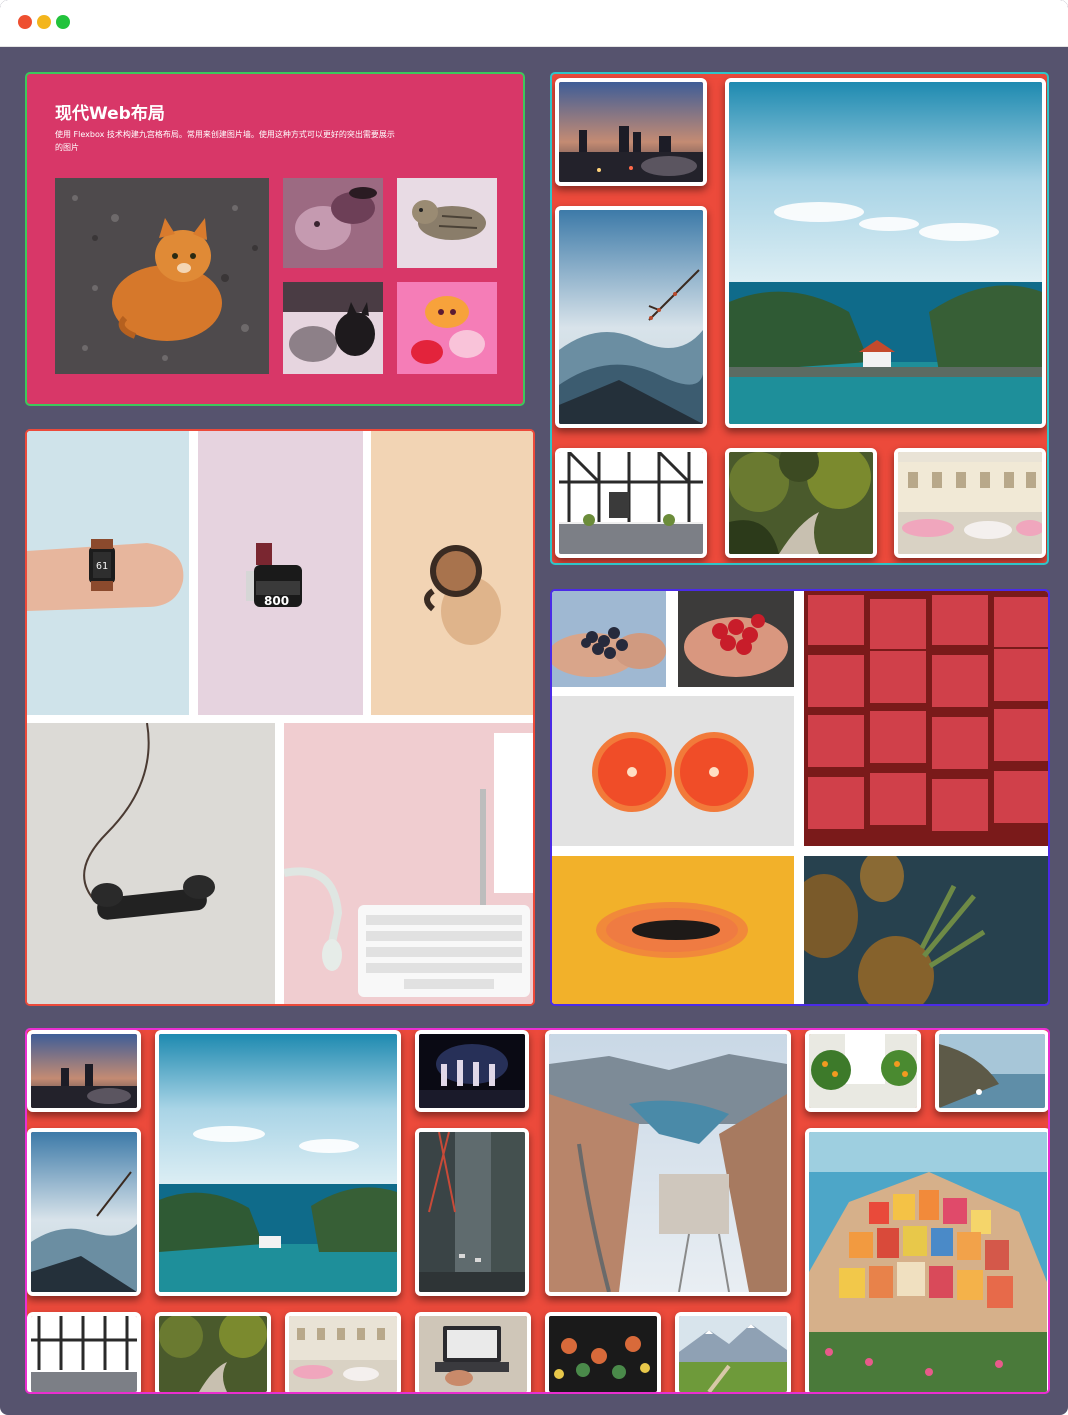 The image size is (1068, 1415). I want to click on grapefruit-halves-photo, so click(673, 771).